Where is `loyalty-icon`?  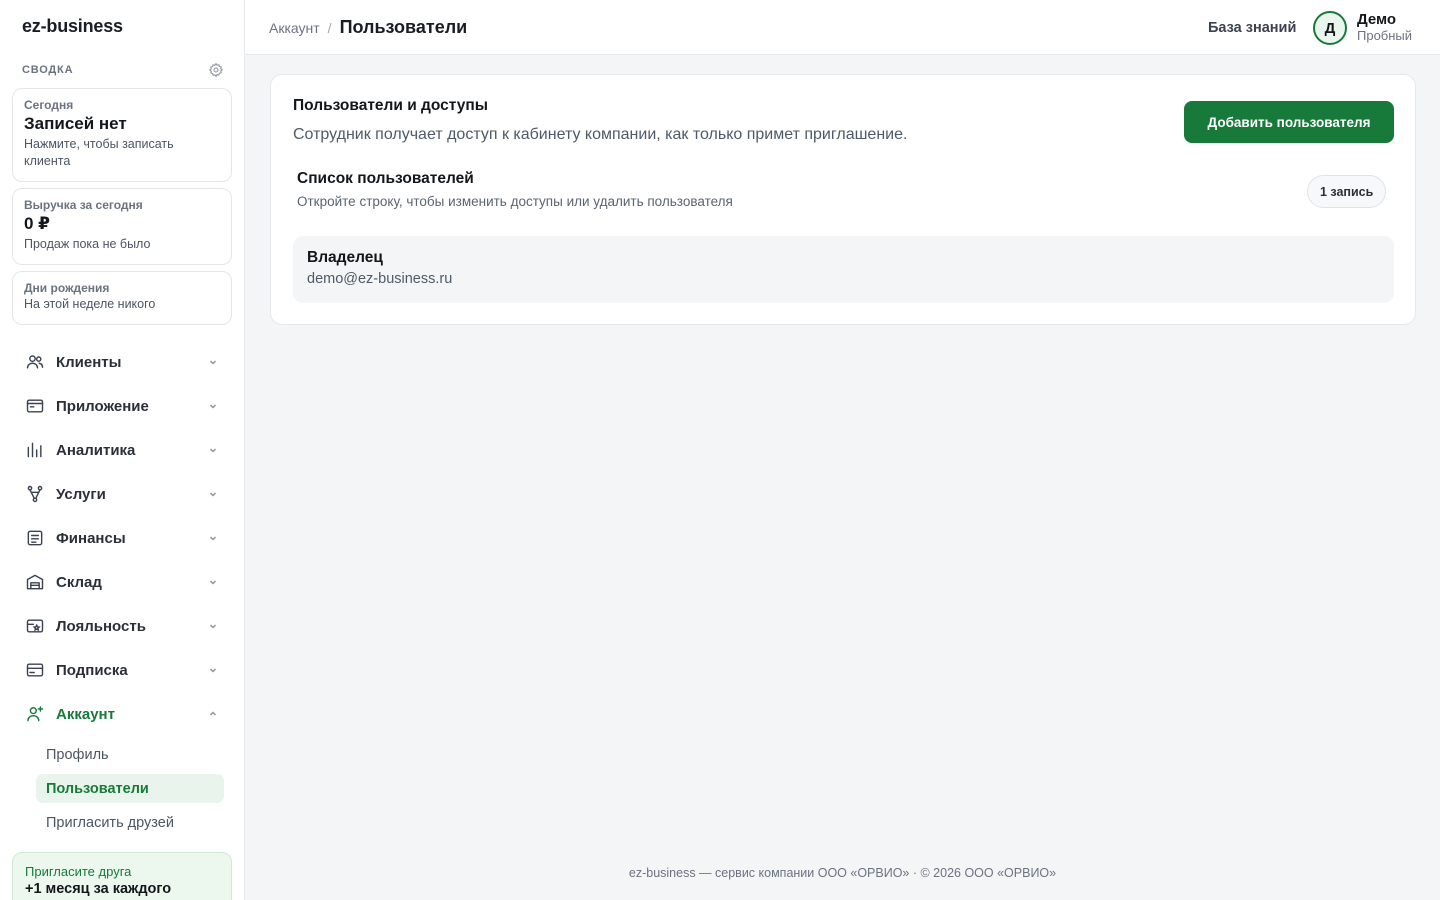 loyalty-icon is located at coordinates (35, 626).